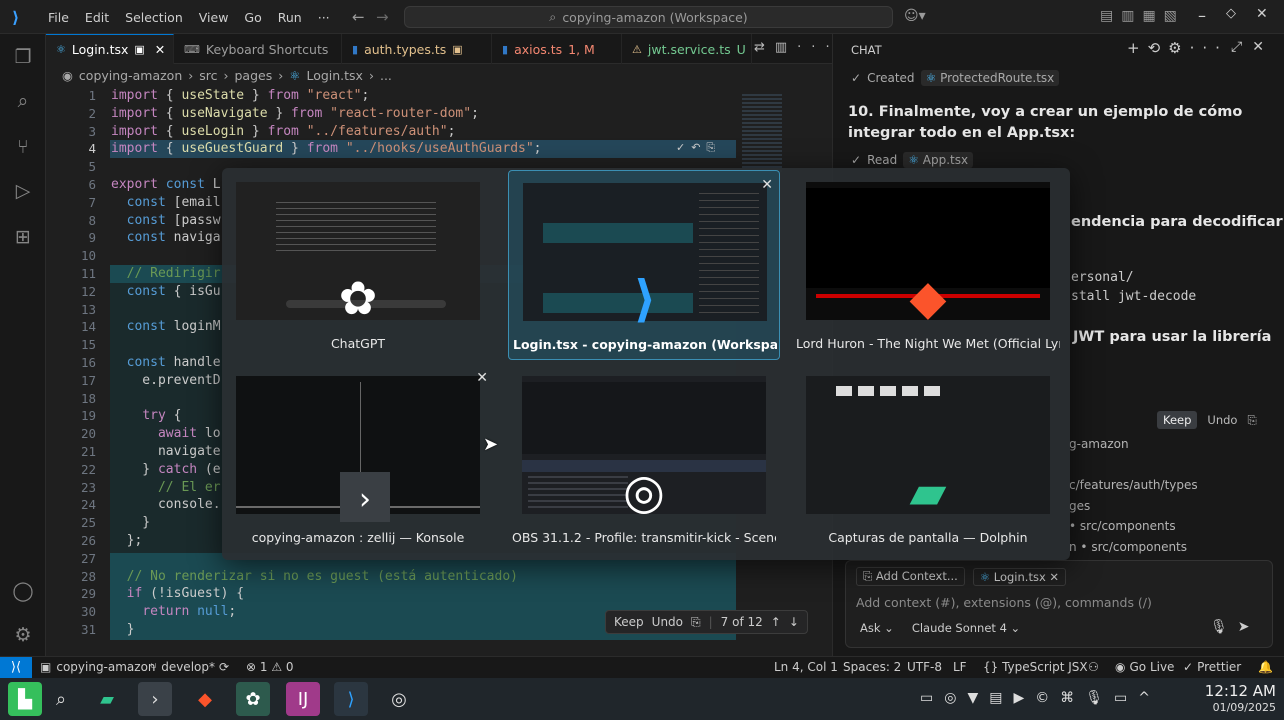 This screenshot has width=1284, height=720. Describe the element at coordinates (648, 17) in the screenshot. I see `command-center: ⌕ copying-amazon (Workspace)` at that location.